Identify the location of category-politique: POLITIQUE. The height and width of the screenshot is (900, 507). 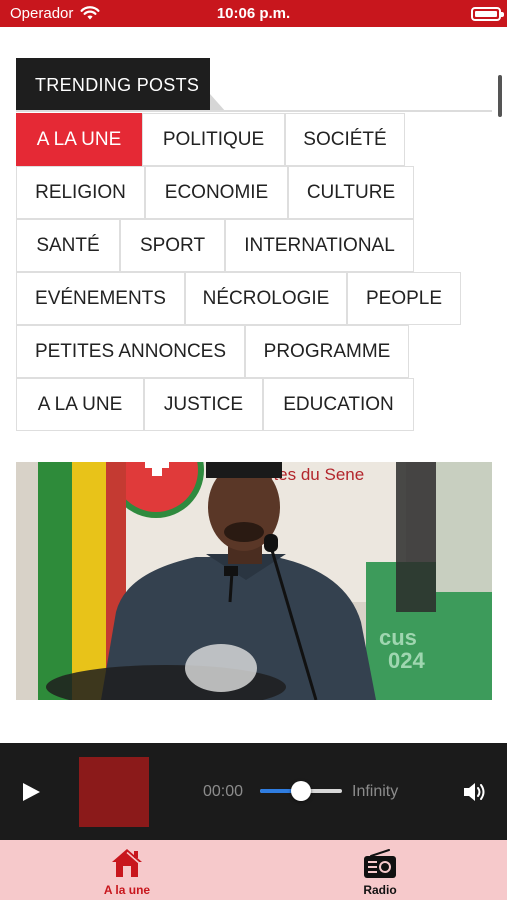
(213, 139).